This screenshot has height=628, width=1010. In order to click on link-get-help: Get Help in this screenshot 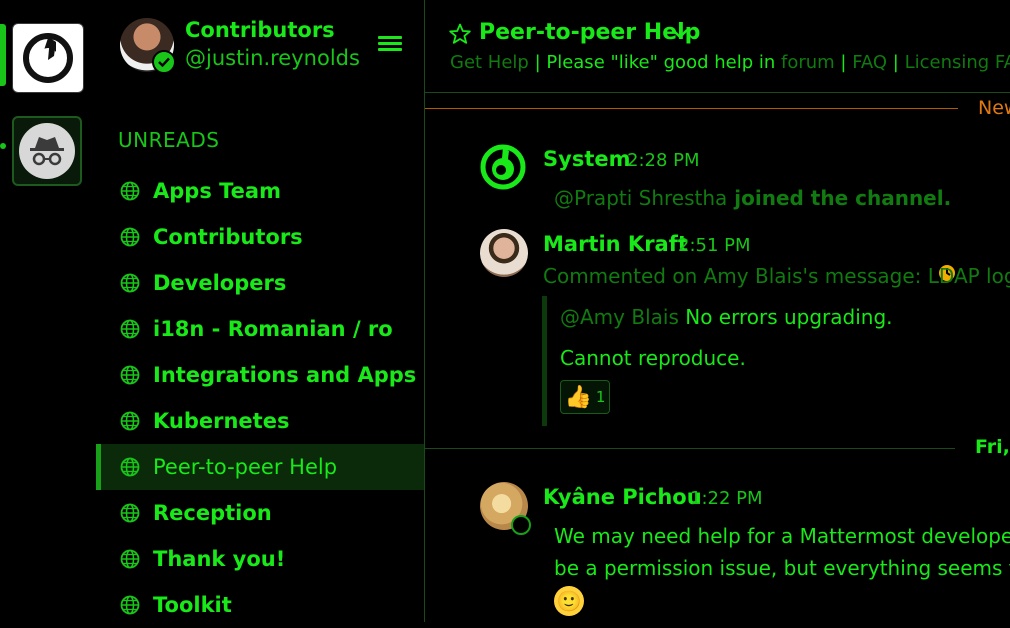, I will do `click(489, 62)`.